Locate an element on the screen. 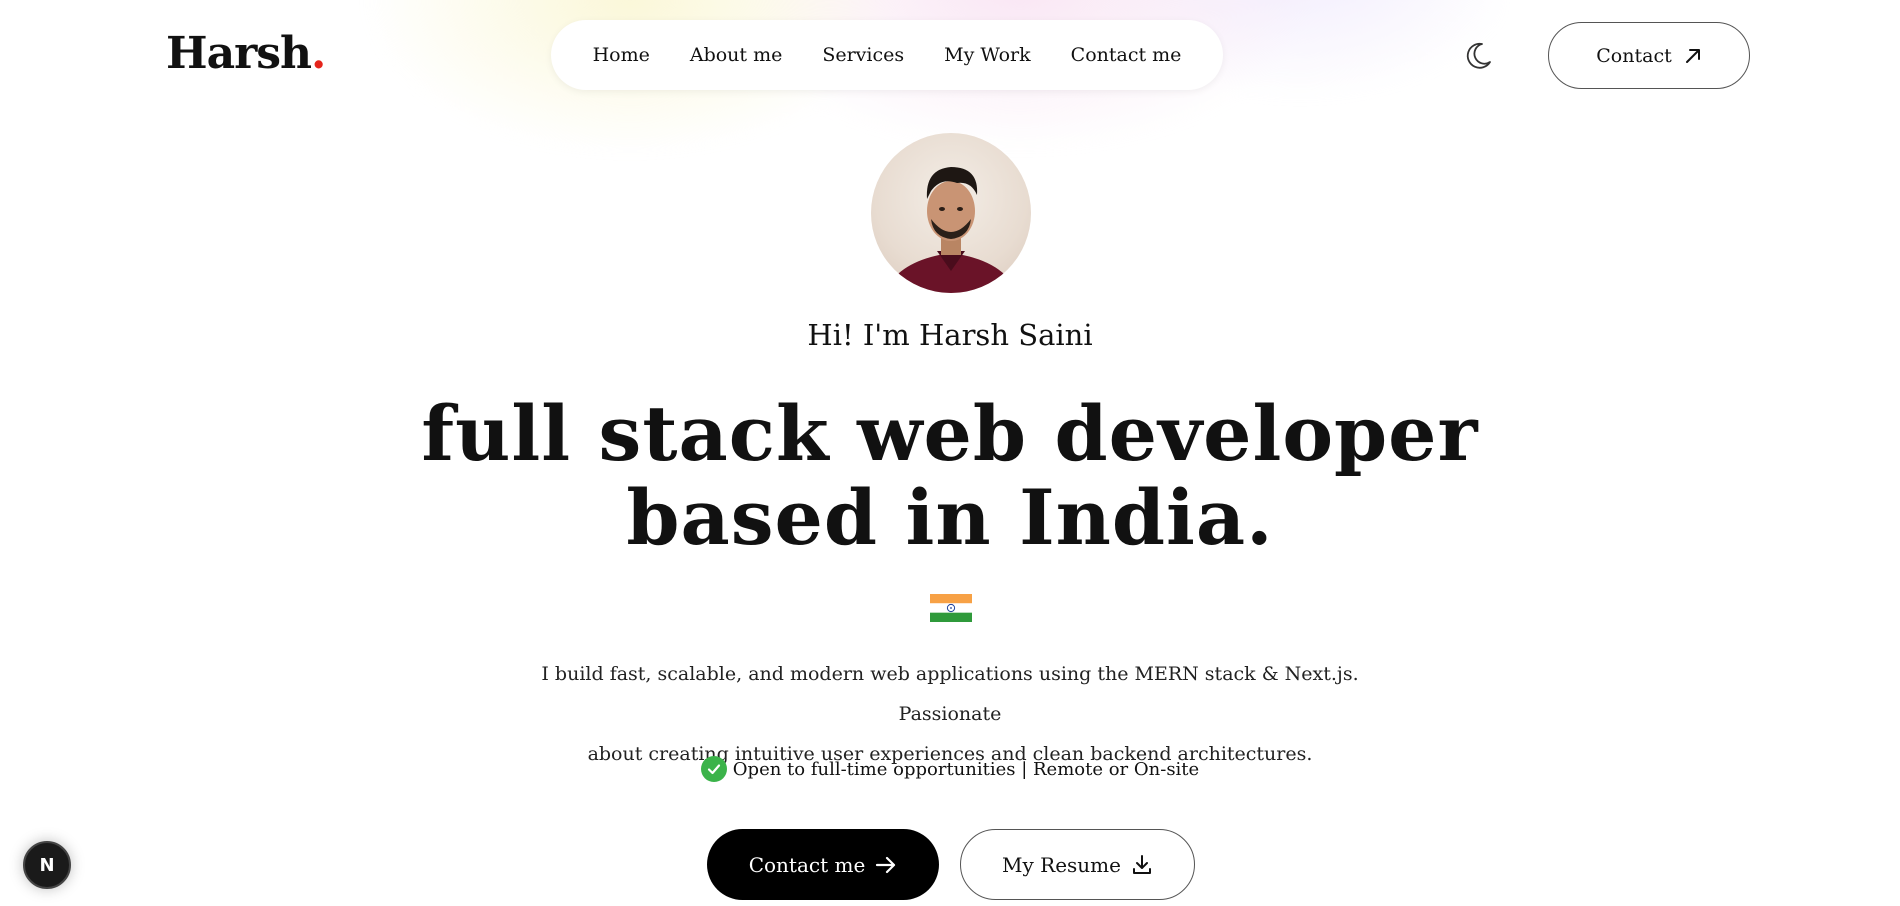  hero-greeting: Hi! I'm Harsh Saini is located at coordinates (950, 335).